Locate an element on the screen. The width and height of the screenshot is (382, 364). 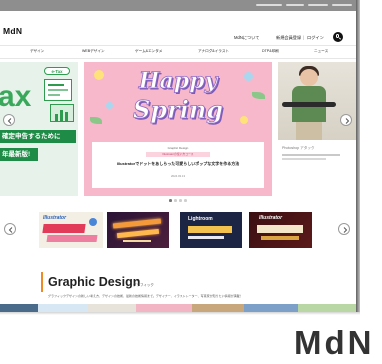
banner-next-button is located at coordinates (344, 229).